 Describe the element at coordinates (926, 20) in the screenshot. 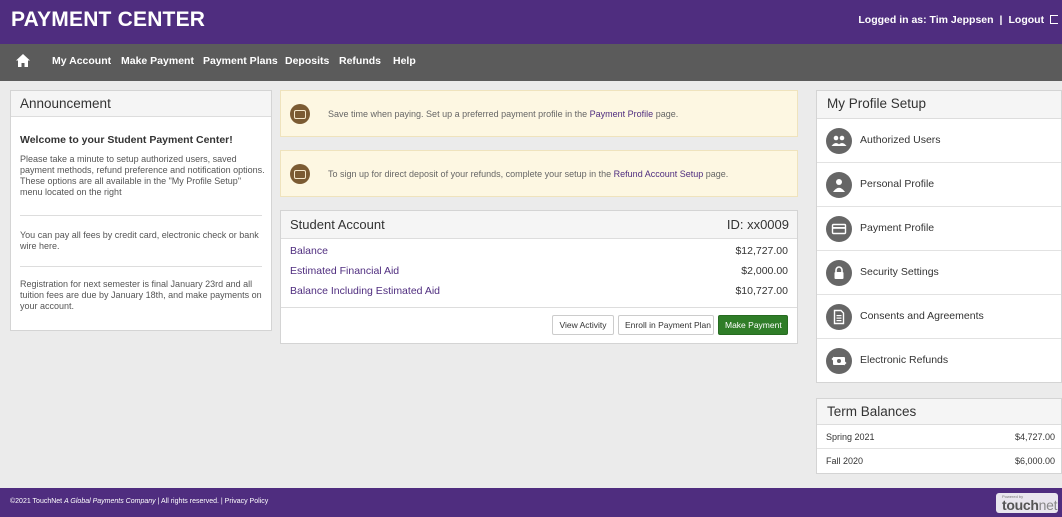

I see `logged-in-label: Logged in as: Tim Jeppsen` at that location.